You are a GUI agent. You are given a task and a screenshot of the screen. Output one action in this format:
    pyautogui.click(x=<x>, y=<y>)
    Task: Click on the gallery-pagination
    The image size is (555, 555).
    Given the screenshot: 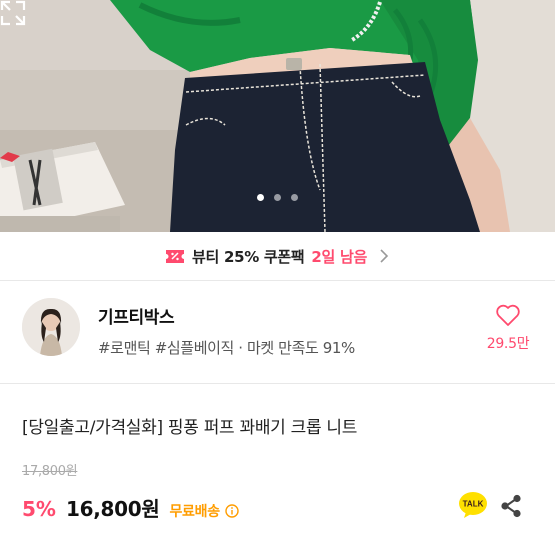 What is the action you would take?
    pyautogui.click(x=277, y=197)
    